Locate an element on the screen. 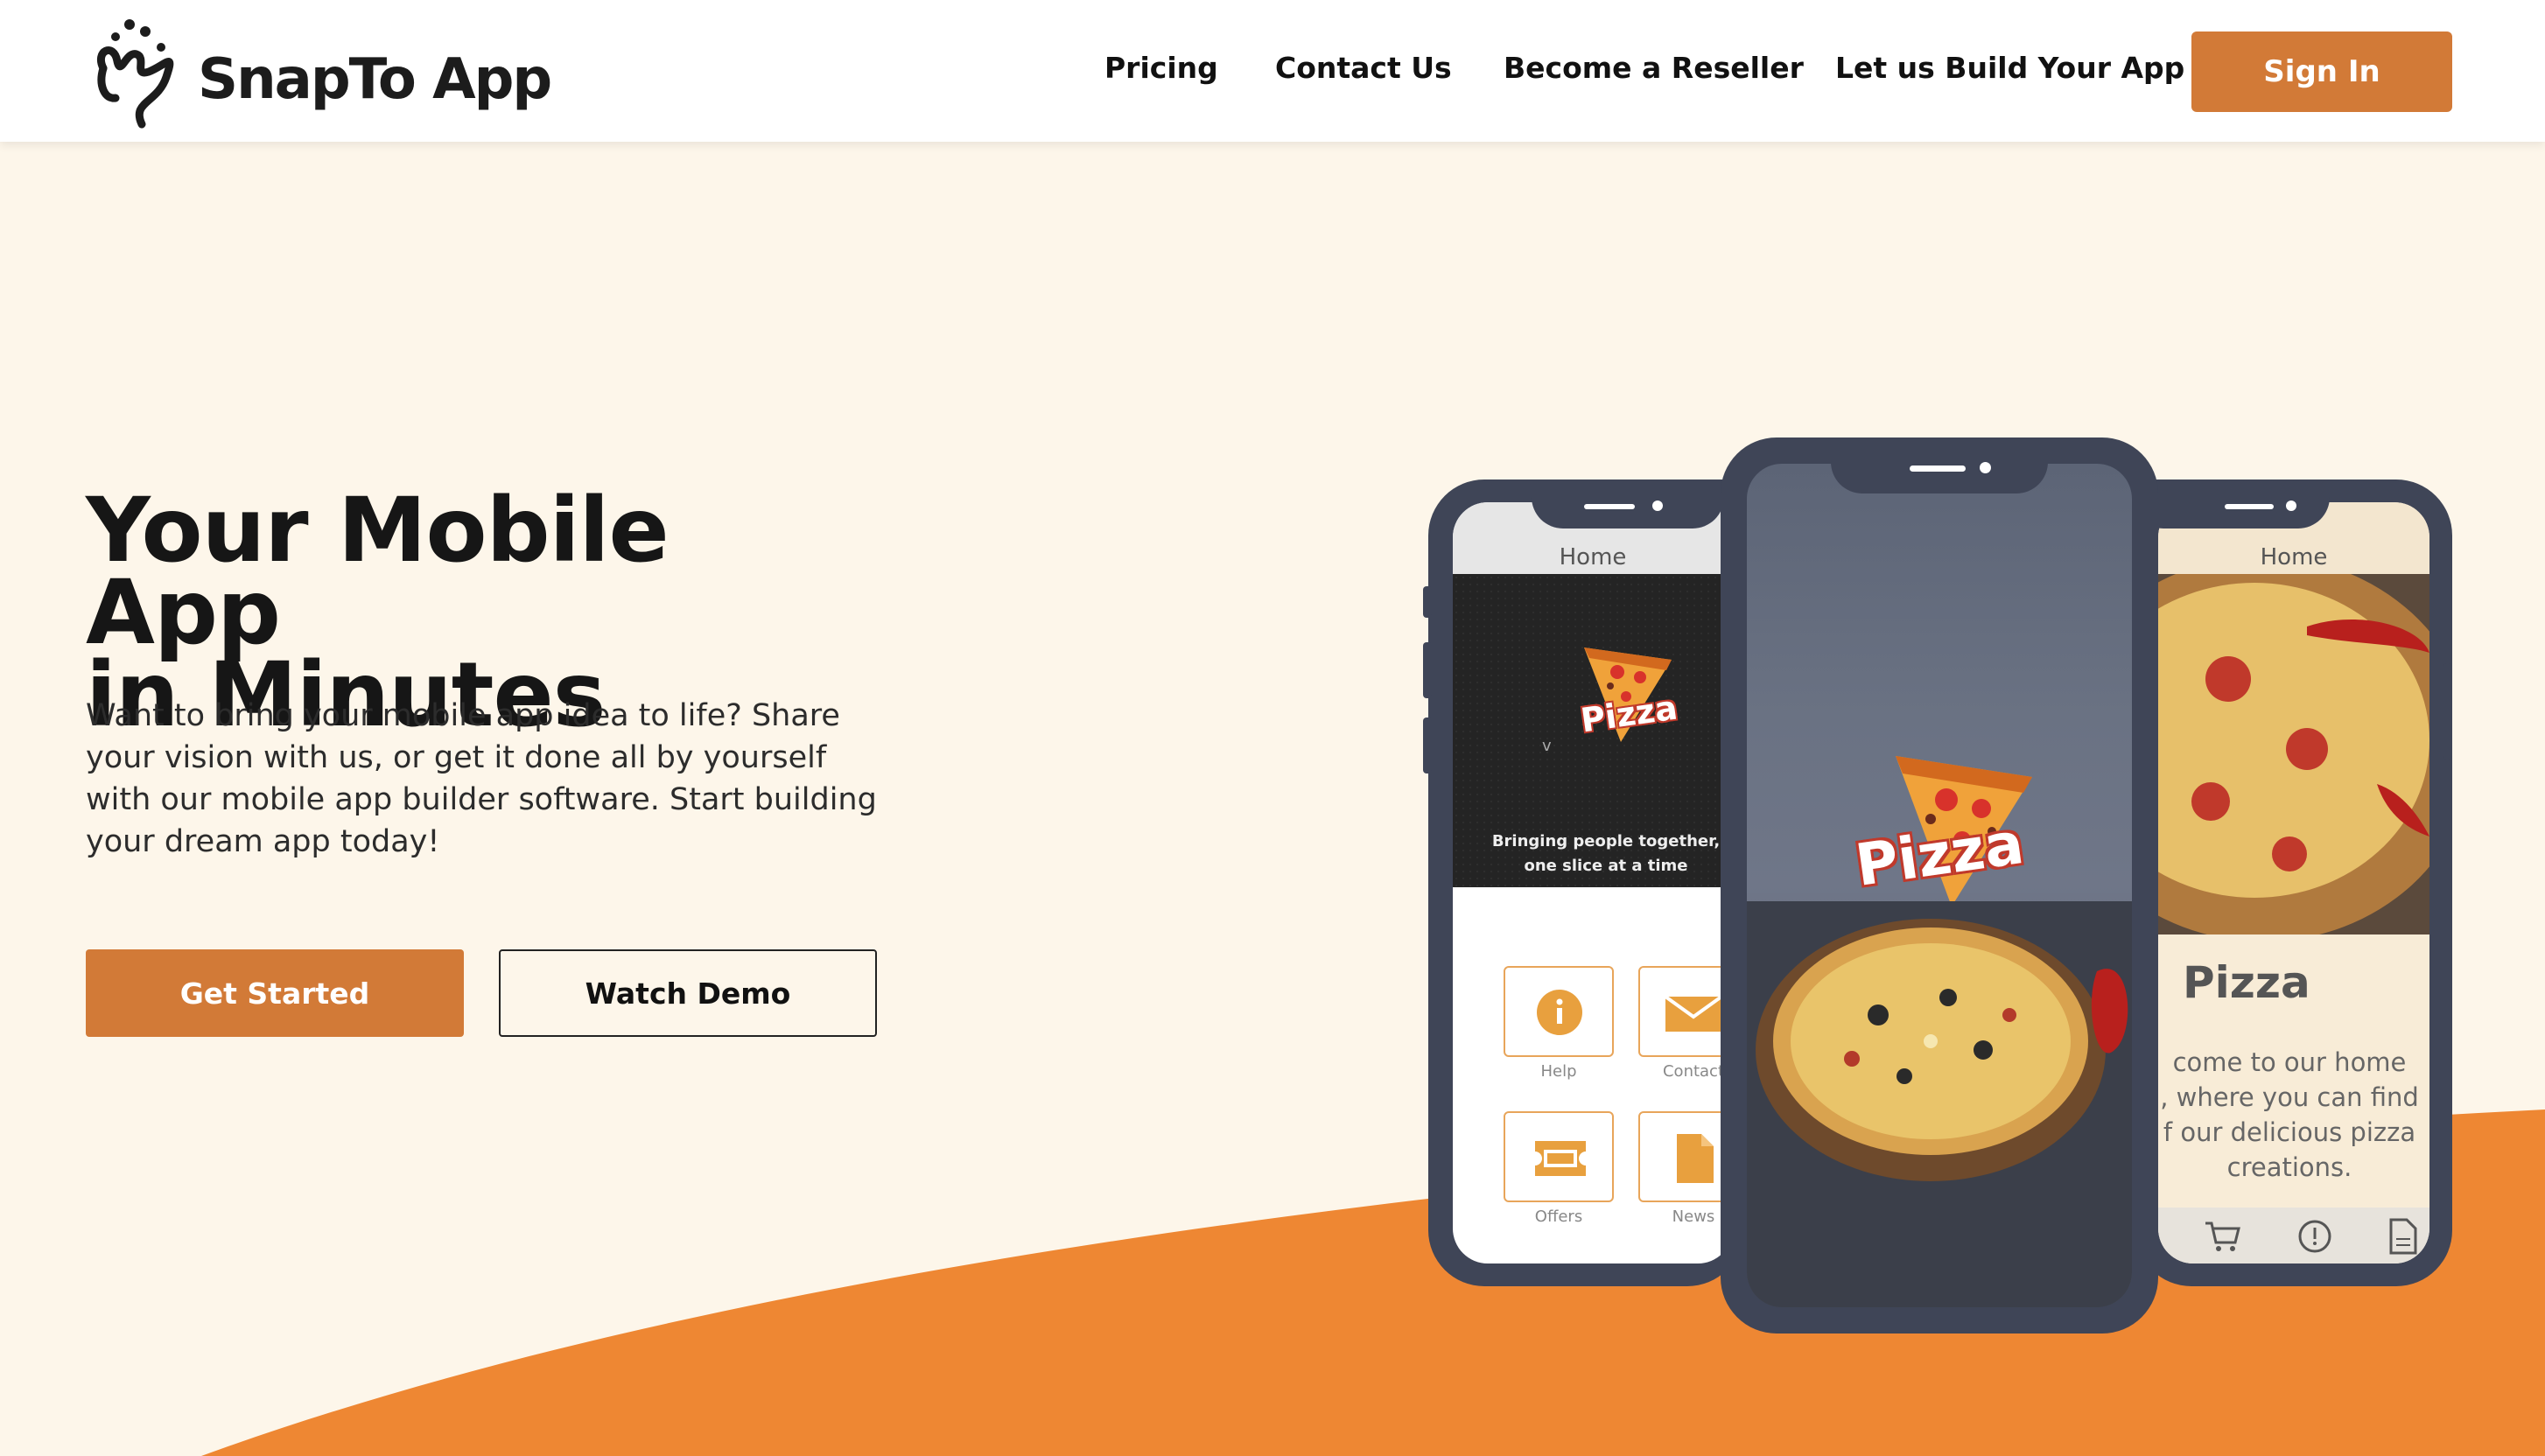 The image size is (2545, 1456). chevron-down-icon: v is located at coordinates (1547, 746).